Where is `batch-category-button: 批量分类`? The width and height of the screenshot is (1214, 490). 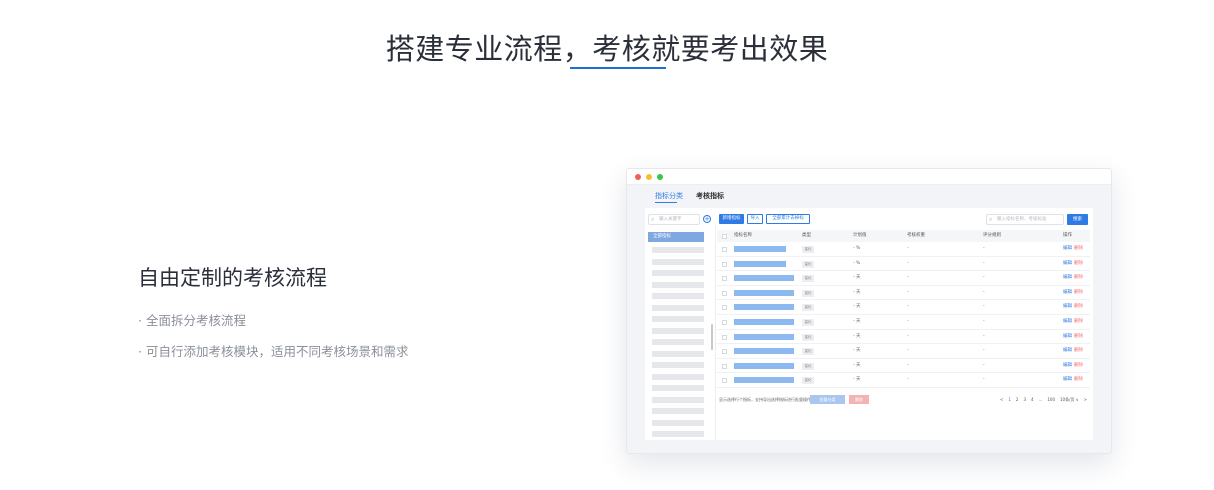 batch-category-button: 批量分类 is located at coordinates (827, 399).